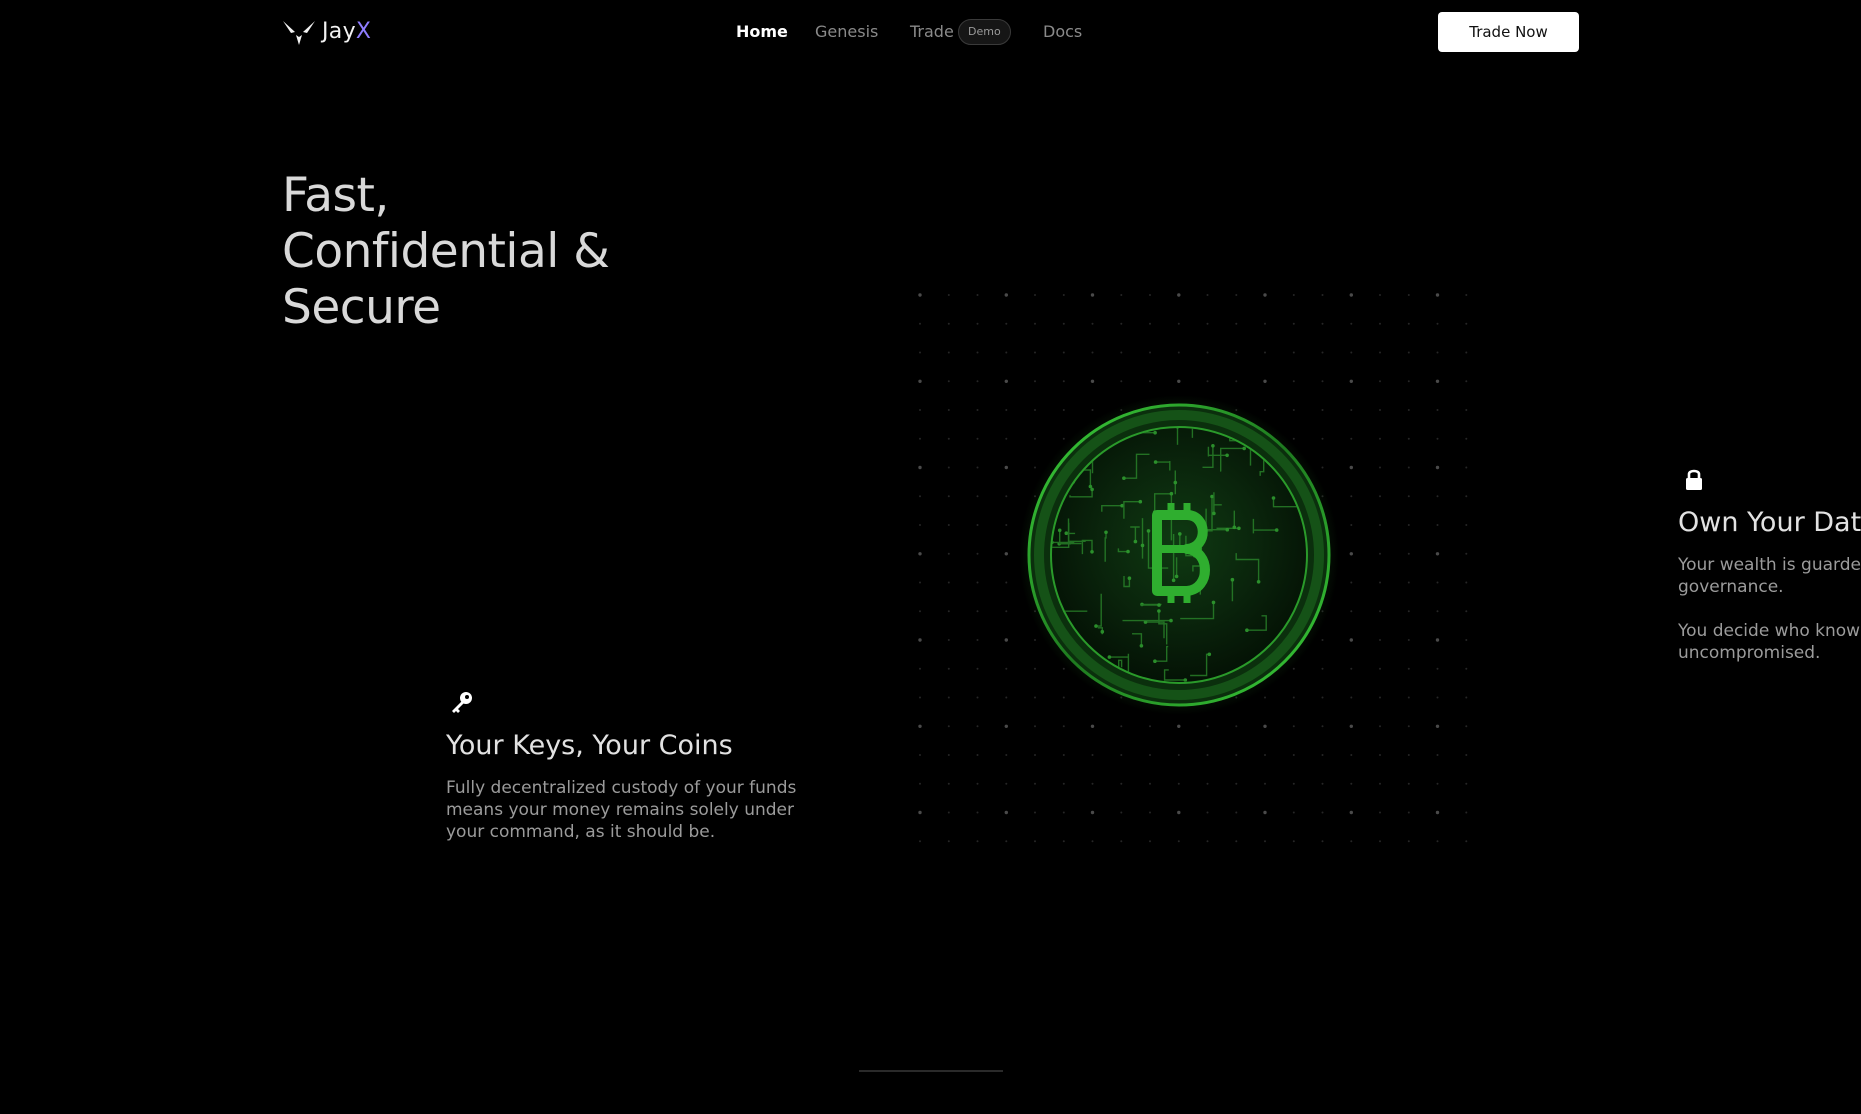 This screenshot has height=1114, width=1861. I want to click on logo-text-accent: X, so click(363, 31).